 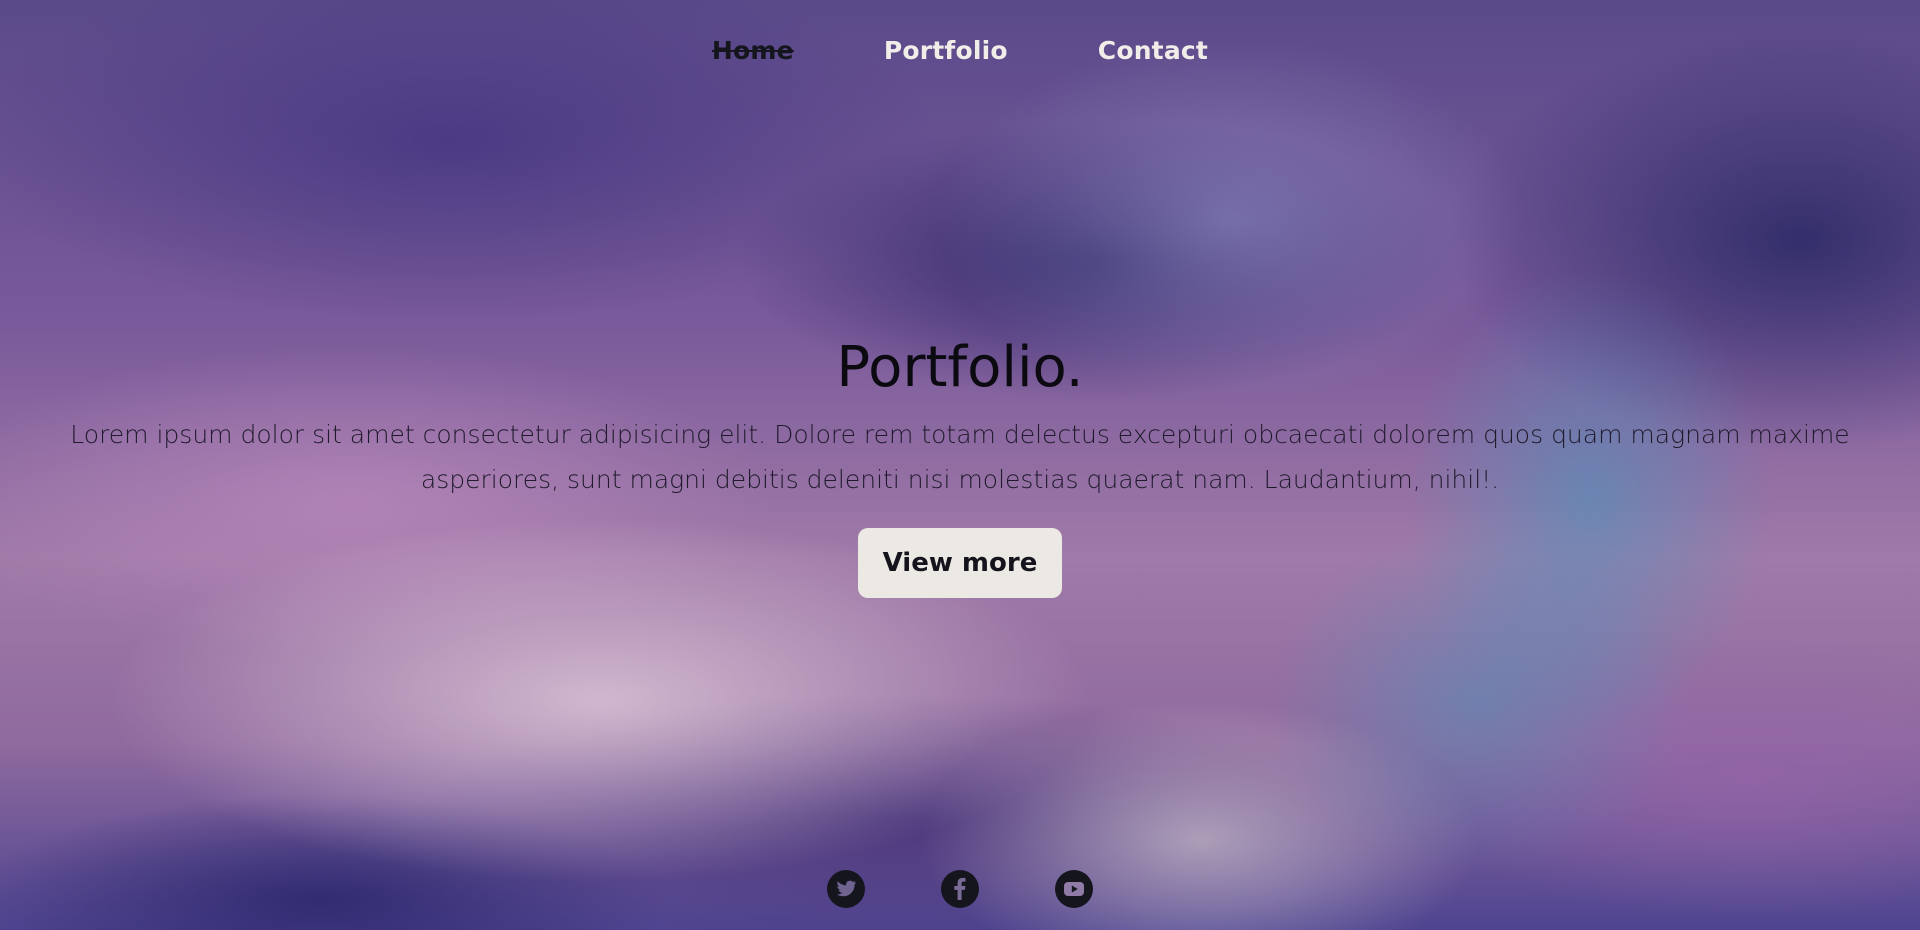 What do you see at coordinates (1153, 50) in the screenshot?
I see `nav-link-contact: Contact` at bounding box center [1153, 50].